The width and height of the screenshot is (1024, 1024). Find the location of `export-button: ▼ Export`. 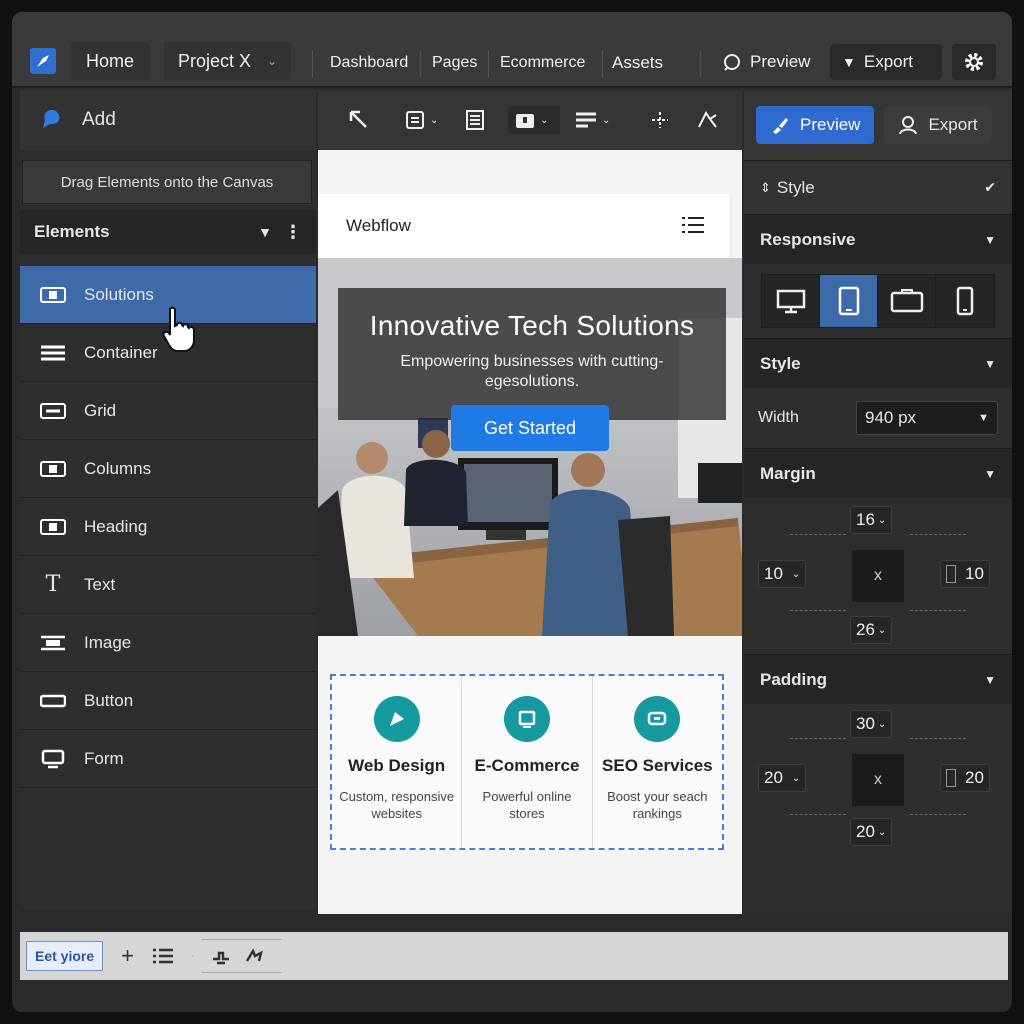

export-button: ▼ Export is located at coordinates (886, 62).